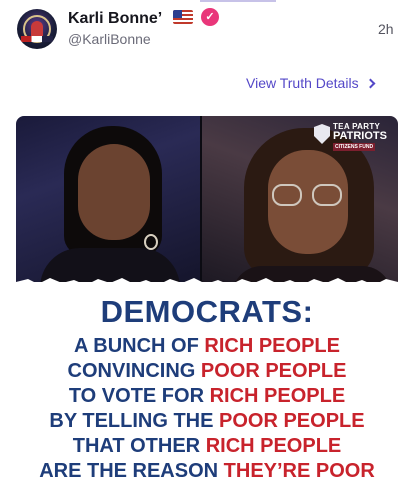 This screenshot has width=414, height=500. What do you see at coordinates (207, 346) in the screenshot?
I see `meme-line: A BUNCH OF RICH PEOPLE` at bounding box center [207, 346].